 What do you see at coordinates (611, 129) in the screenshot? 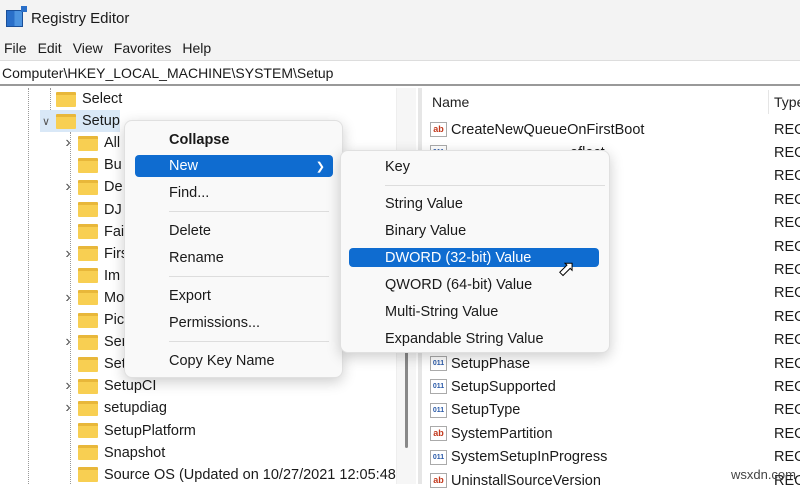
I see `value-row: ab CreateNewQueueOnFirstBoot REG_` at bounding box center [611, 129].